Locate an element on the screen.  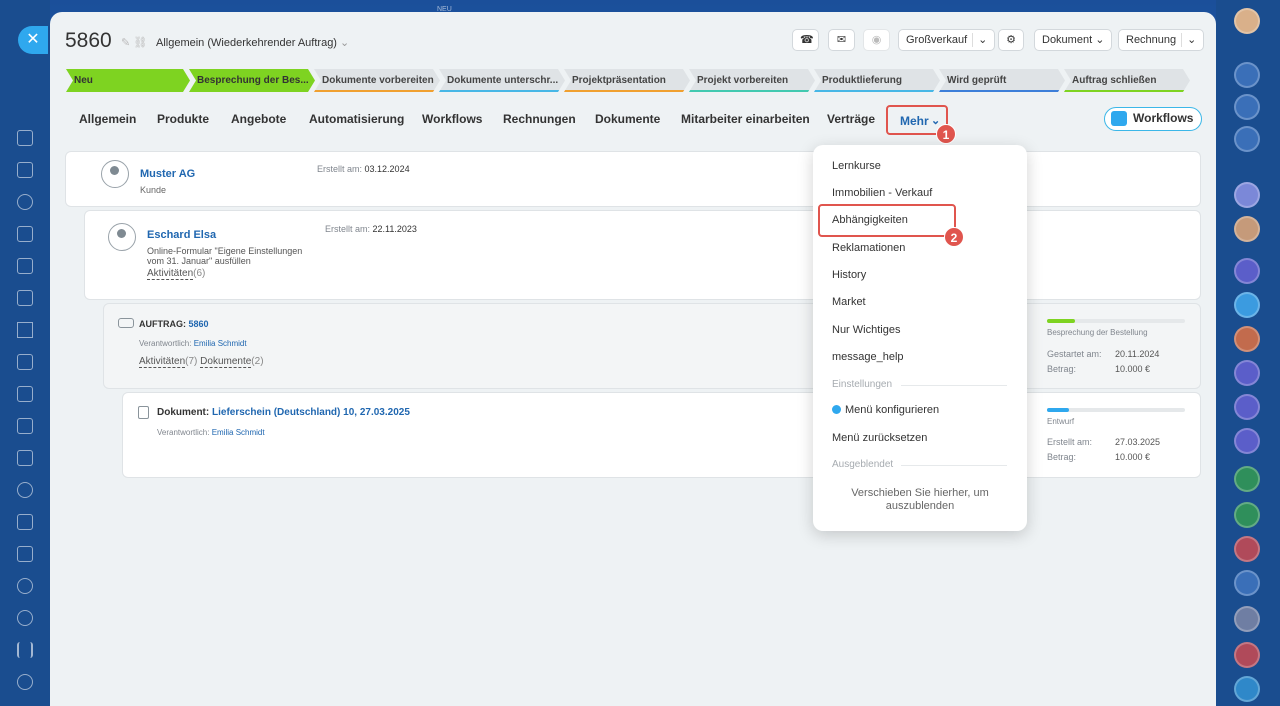
user-avatar is located at coordinates (1247, 21).